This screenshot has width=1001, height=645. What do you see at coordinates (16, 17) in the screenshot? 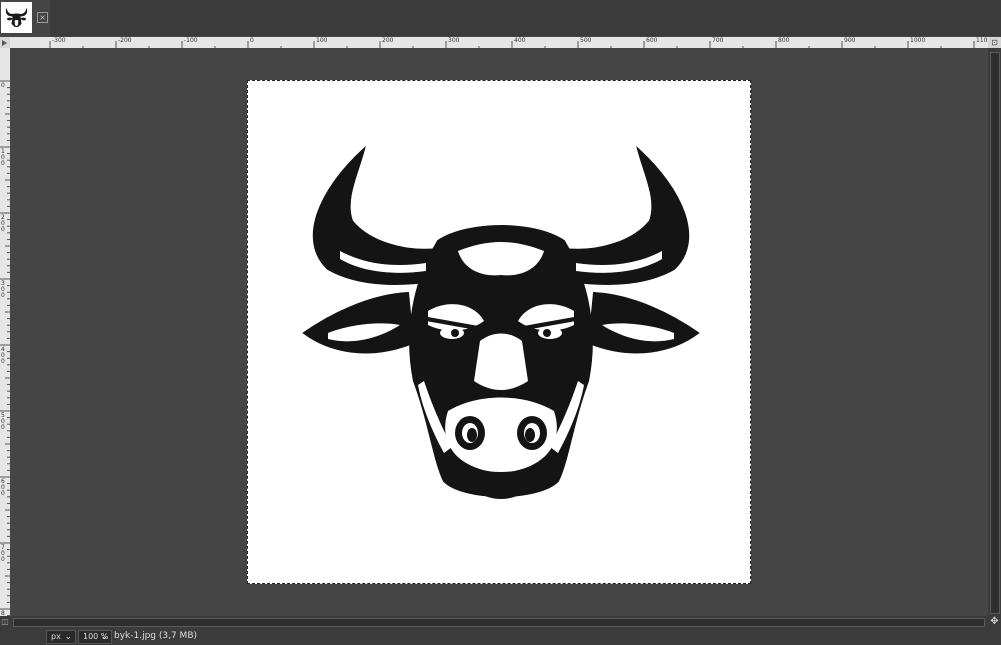
I see `bull-thumbnail-icon` at bounding box center [16, 17].